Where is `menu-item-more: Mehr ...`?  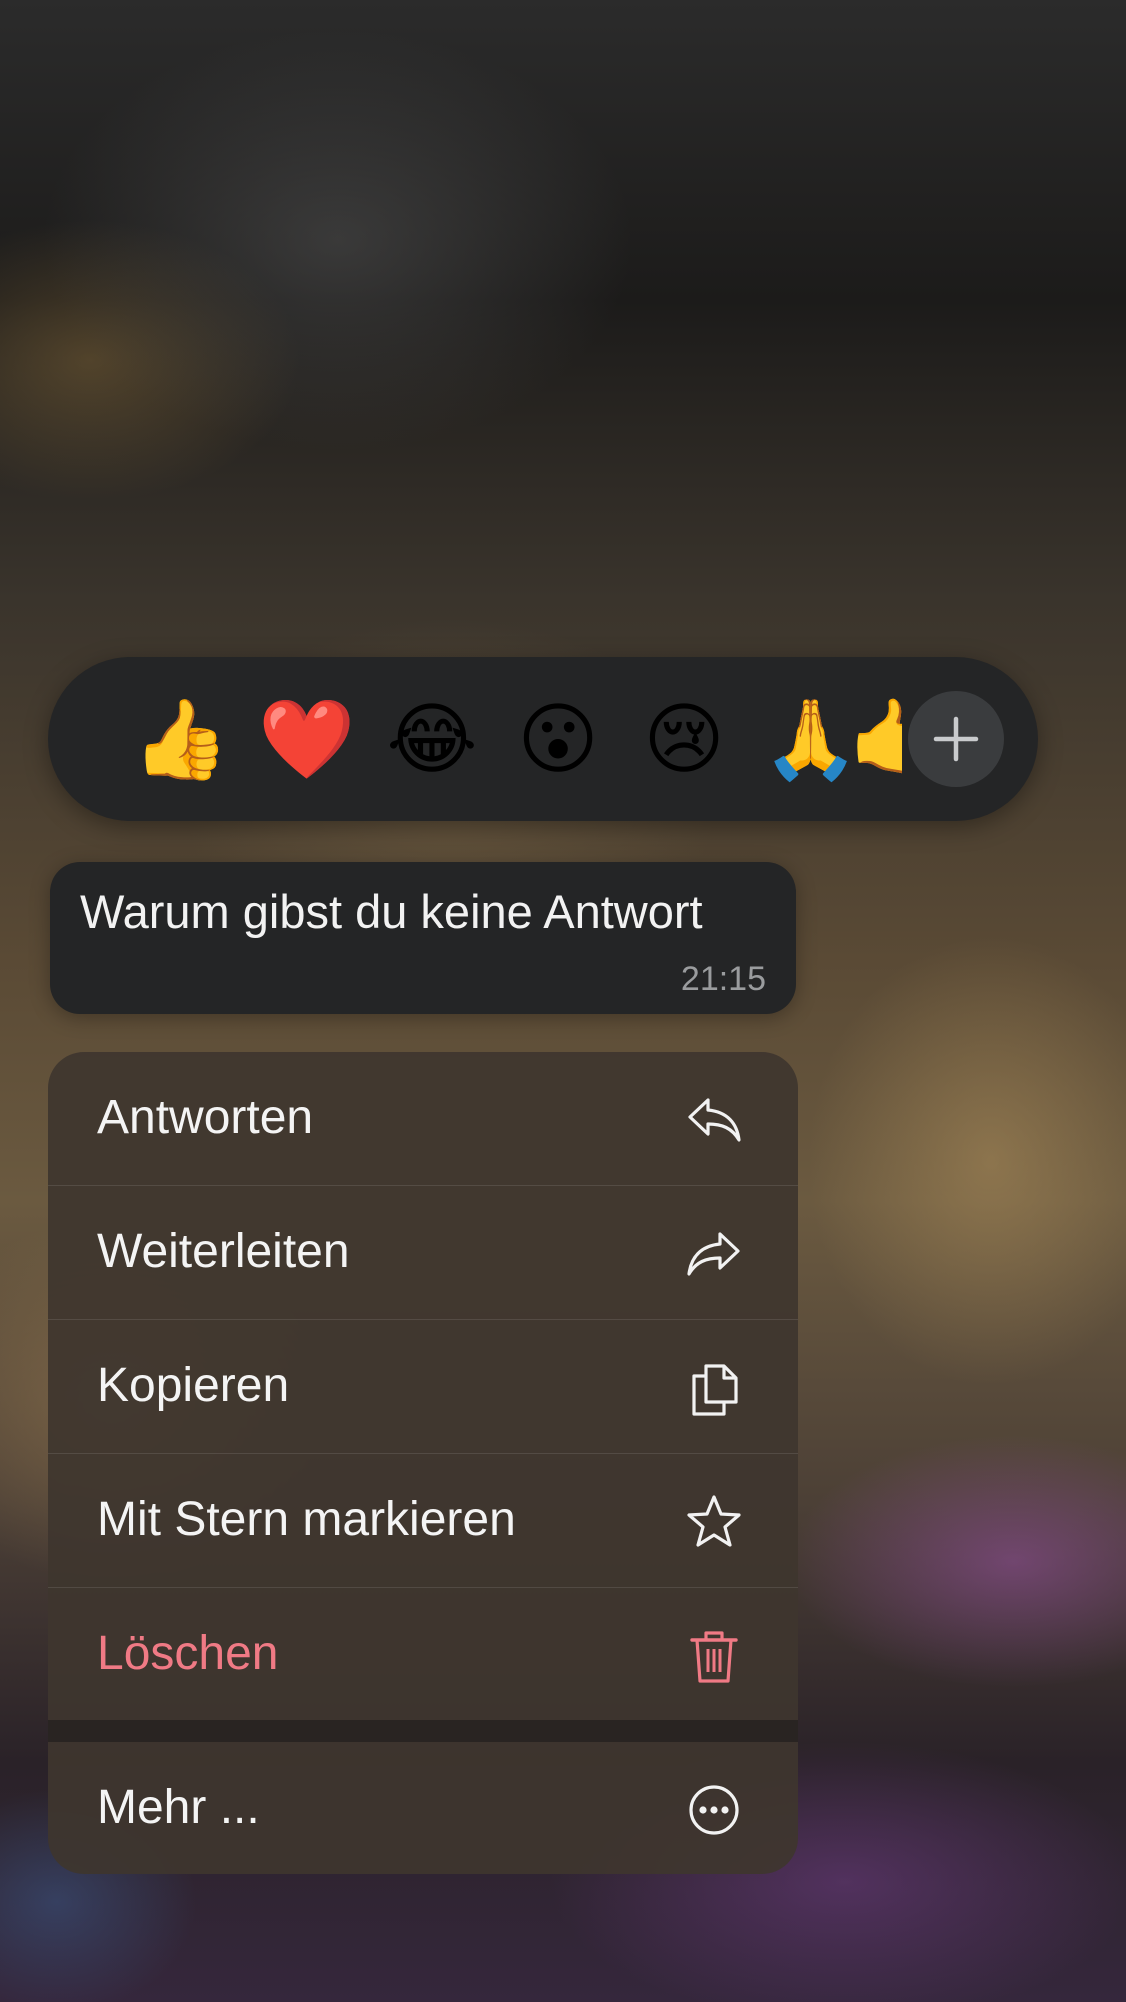
menu-item-more: Mehr ... is located at coordinates (423, 1808).